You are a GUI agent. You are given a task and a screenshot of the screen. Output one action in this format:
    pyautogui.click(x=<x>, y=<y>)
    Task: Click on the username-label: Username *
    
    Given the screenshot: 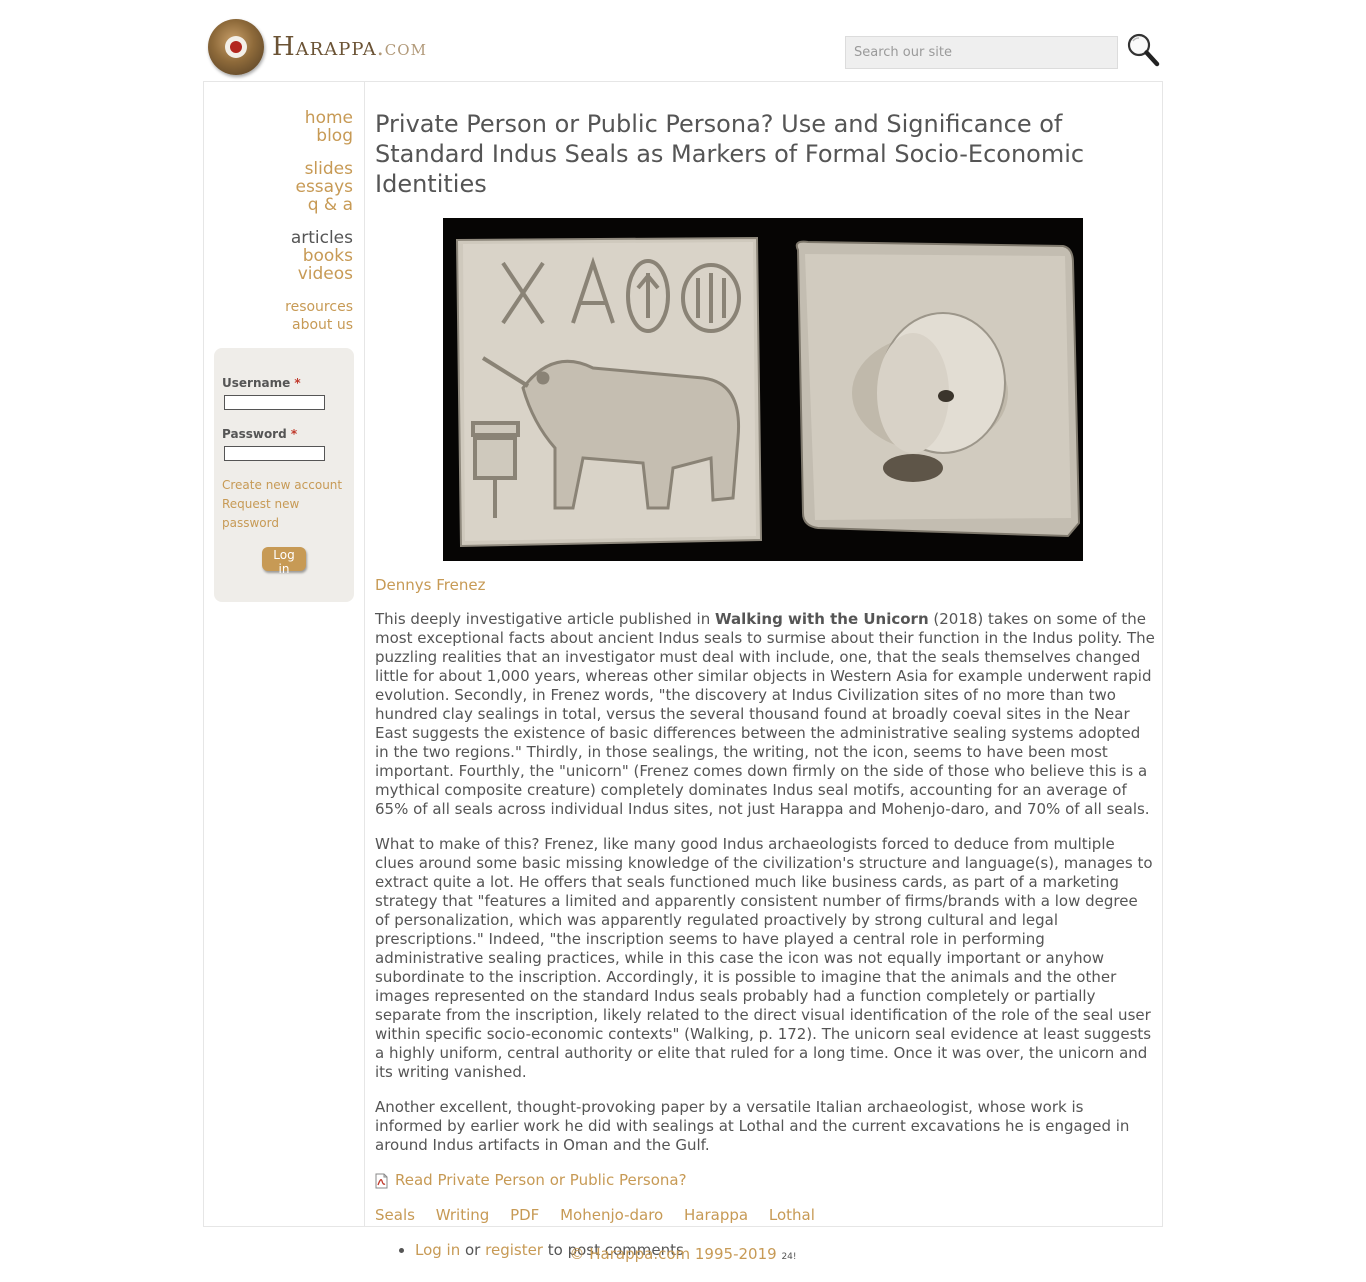 What is the action you would take?
    pyautogui.click(x=284, y=383)
    